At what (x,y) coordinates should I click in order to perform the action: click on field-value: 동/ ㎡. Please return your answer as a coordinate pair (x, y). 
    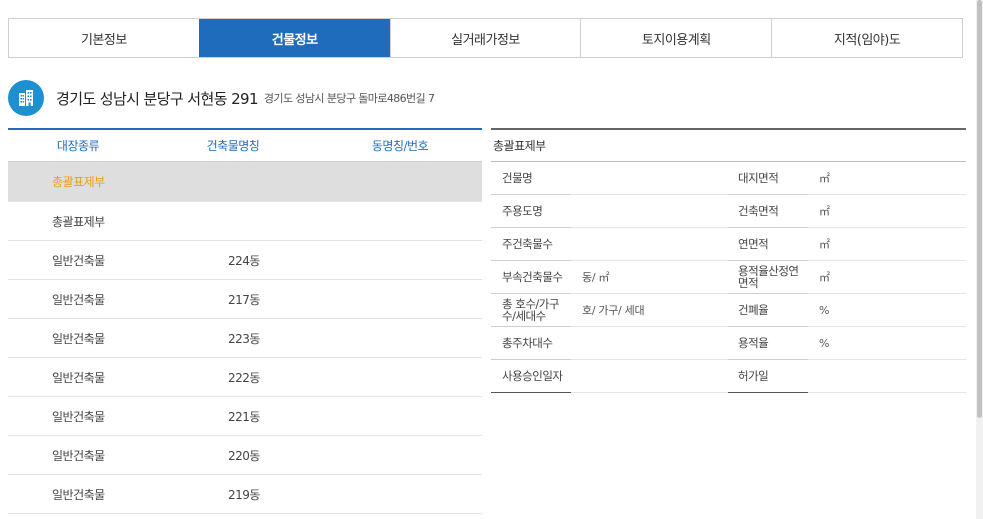
    Looking at the image, I should click on (649, 277).